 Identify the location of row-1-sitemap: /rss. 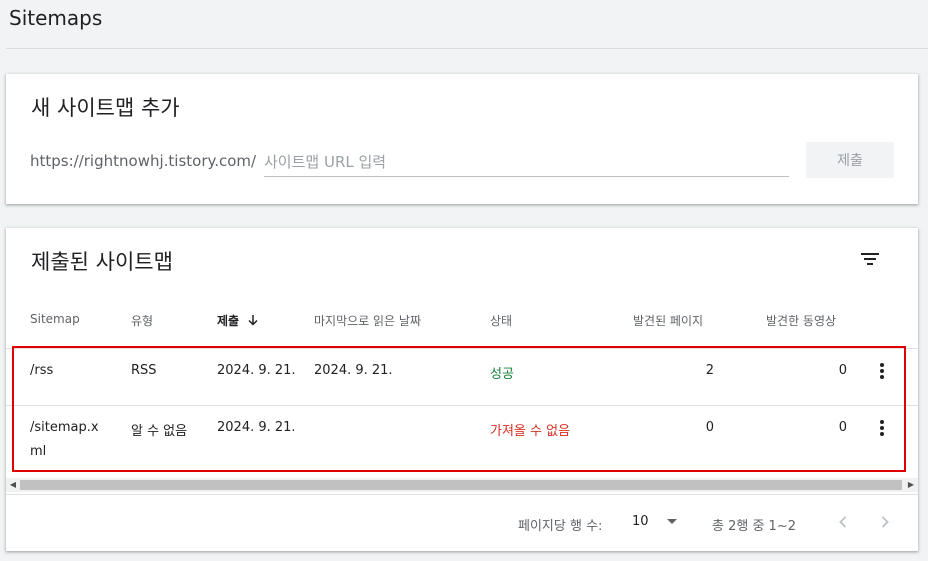
(41, 370).